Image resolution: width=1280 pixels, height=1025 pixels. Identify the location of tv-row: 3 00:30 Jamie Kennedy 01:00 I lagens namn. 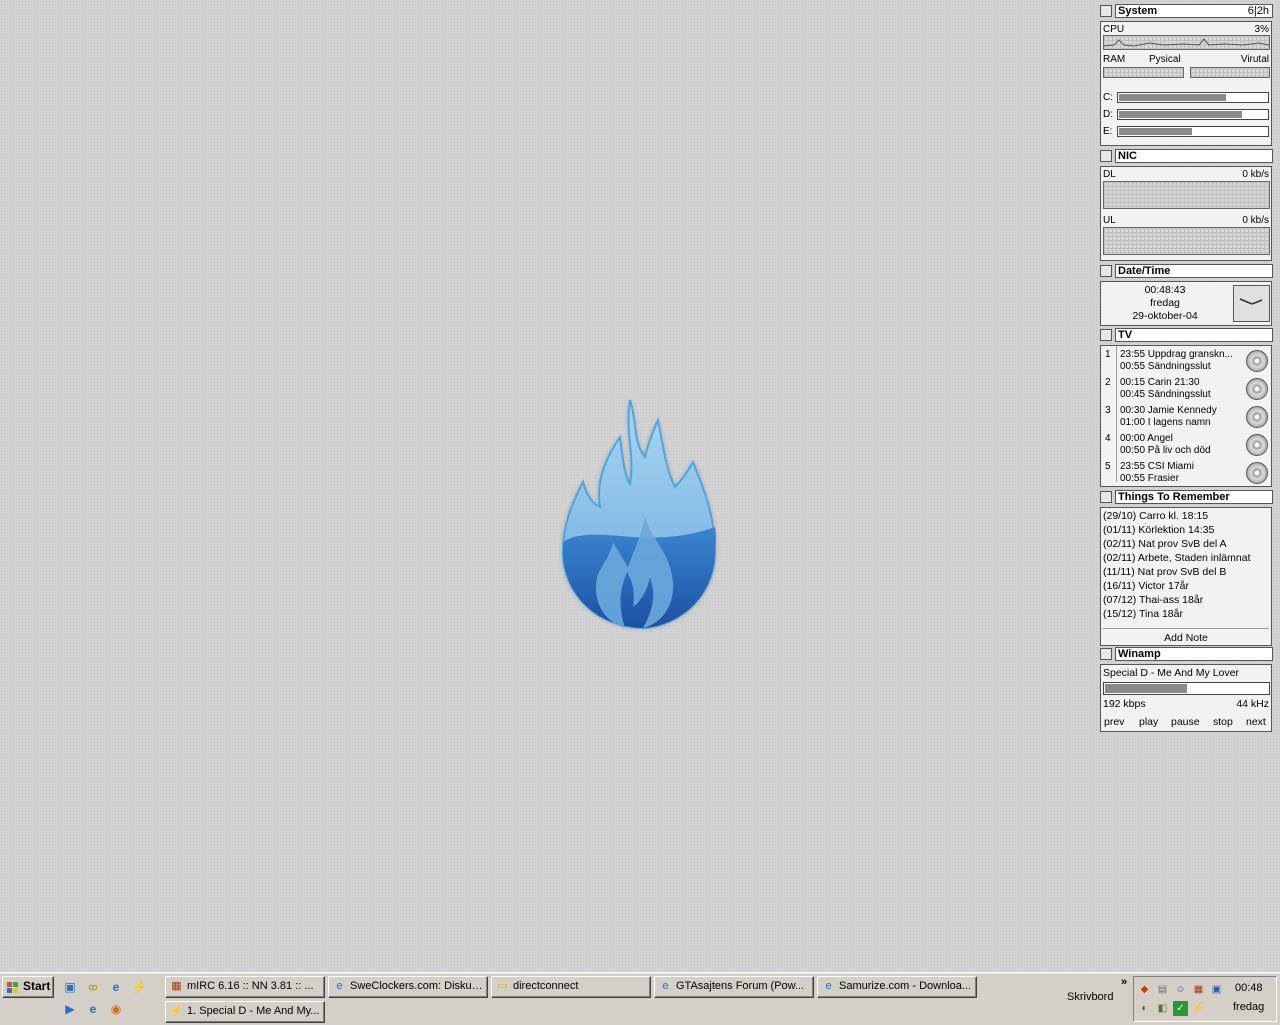
(1186, 418).